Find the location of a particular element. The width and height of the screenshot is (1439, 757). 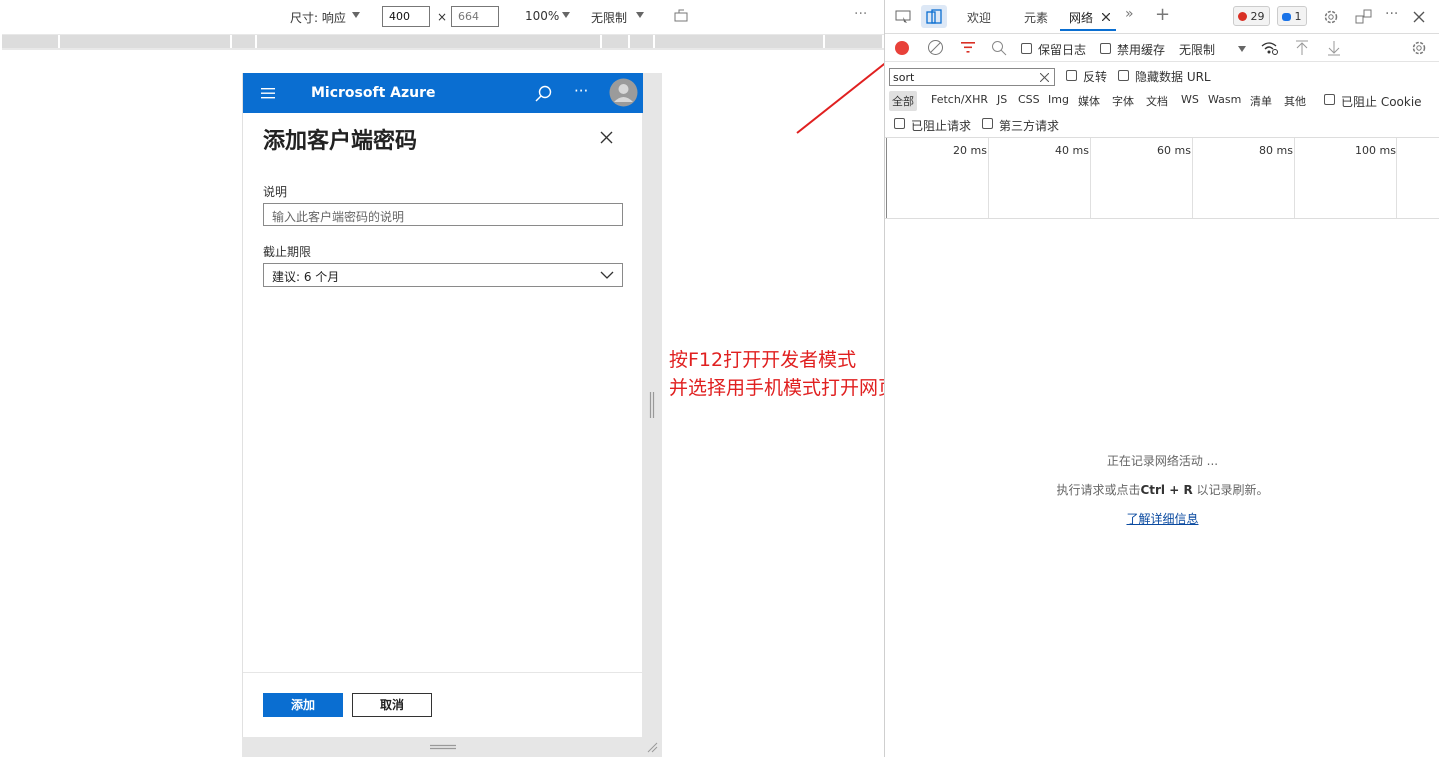

filter-type-all: 全部 is located at coordinates (903, 101).